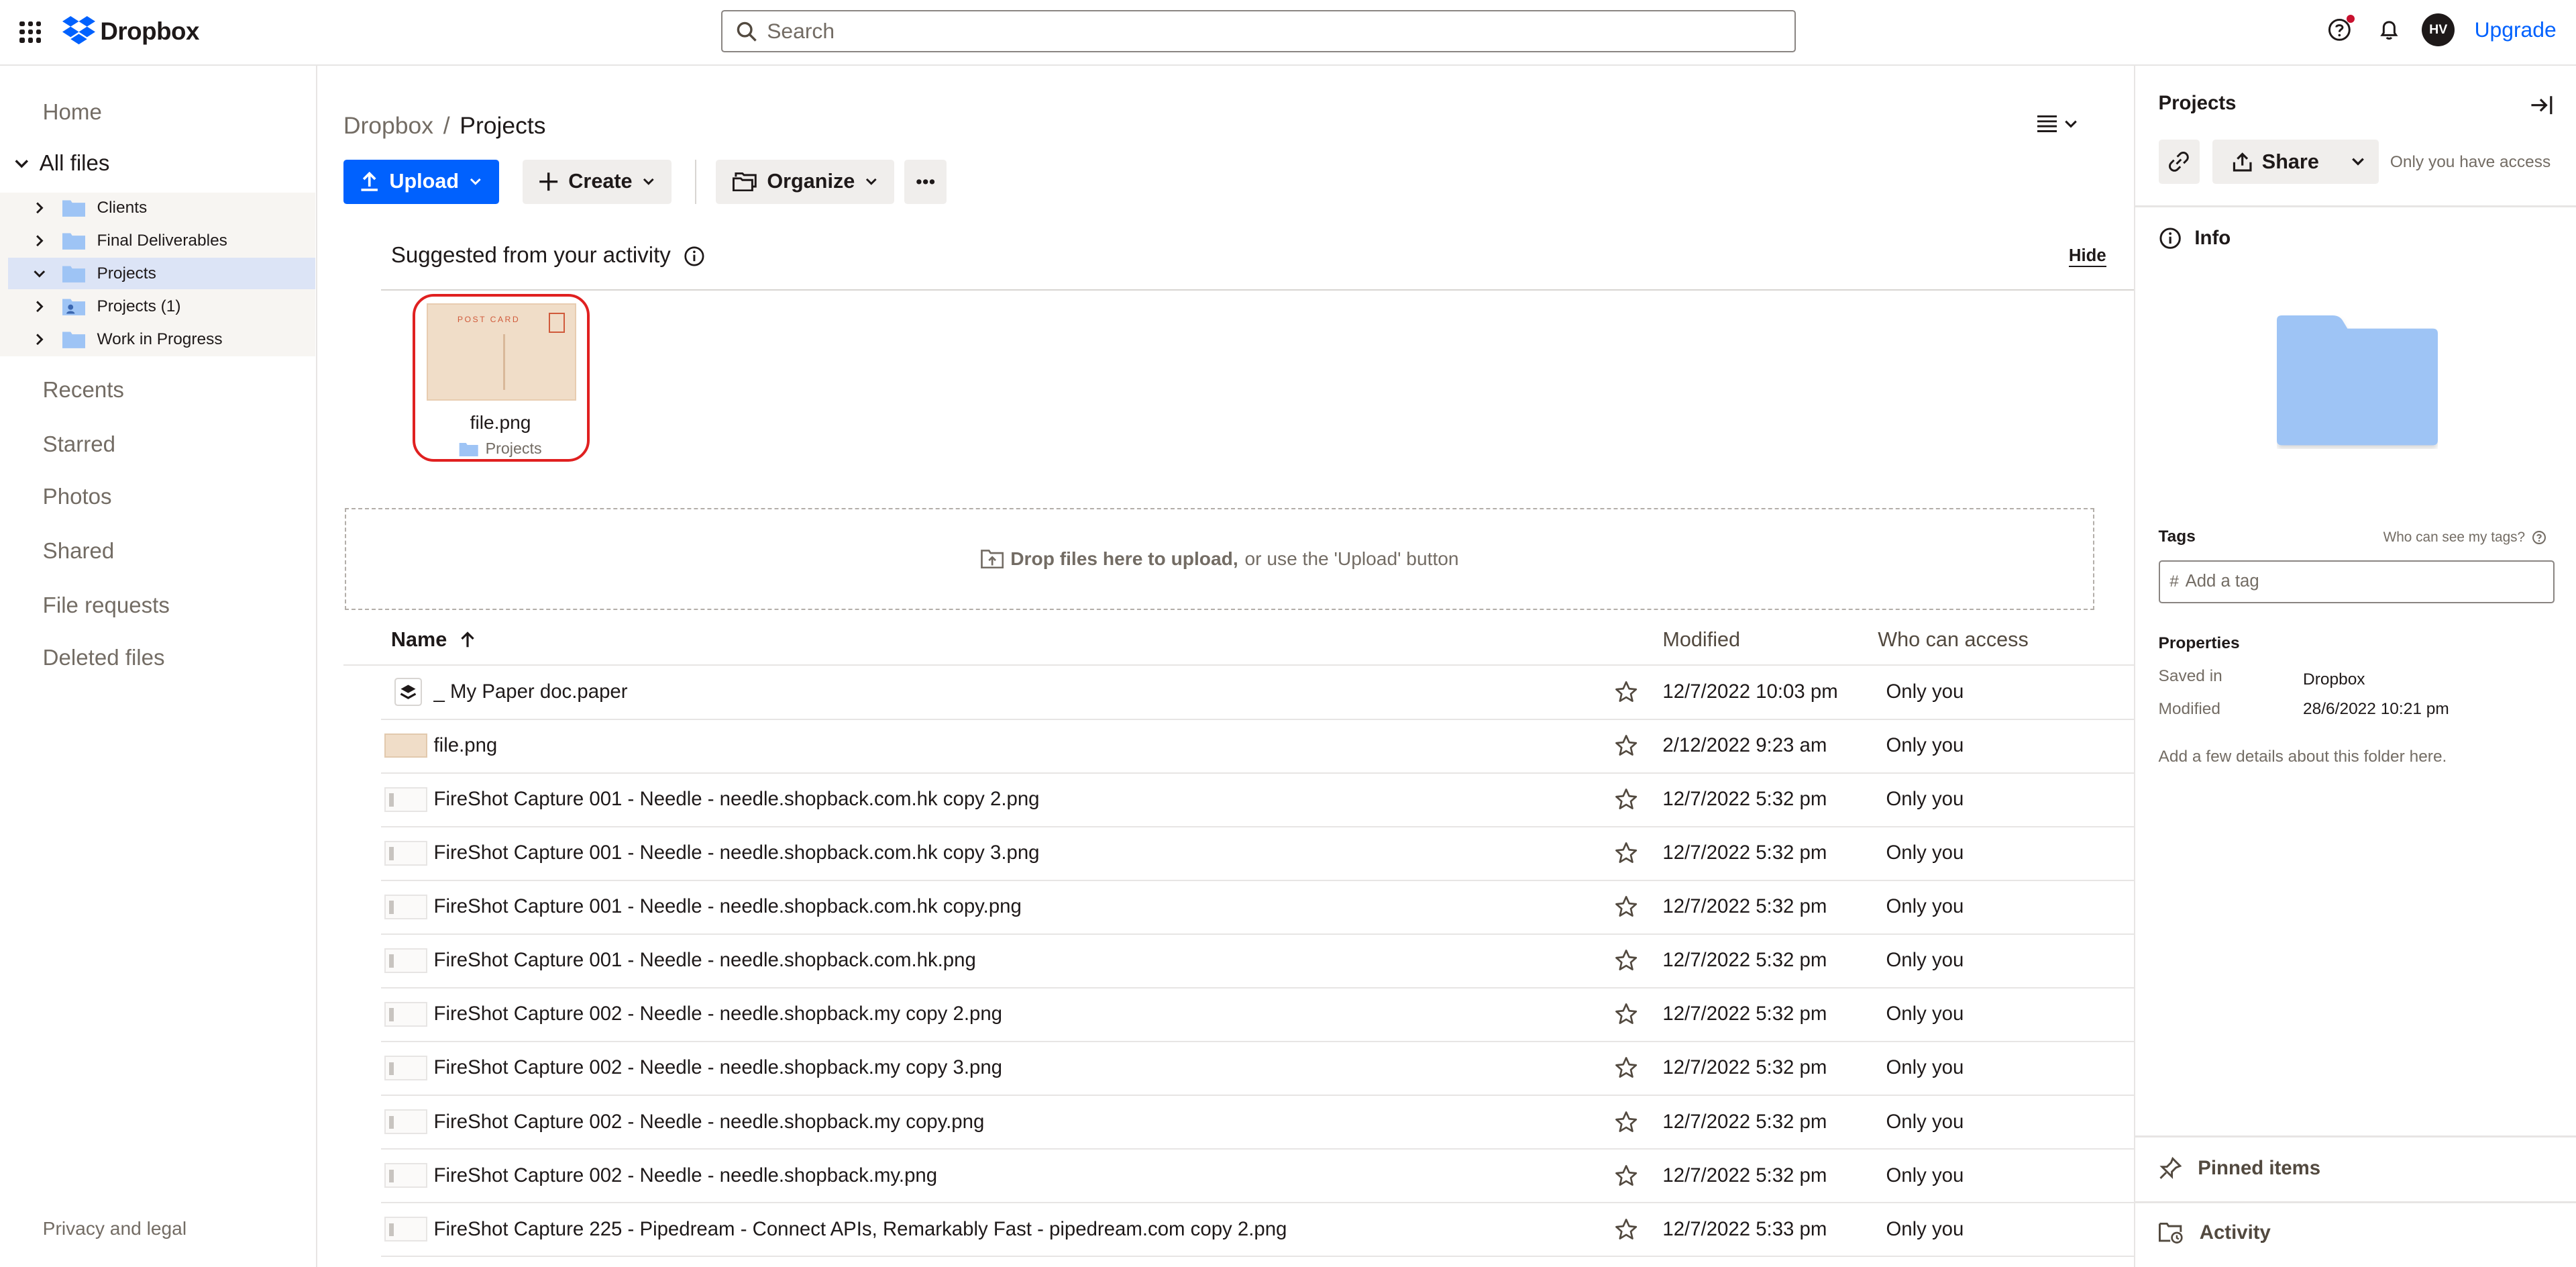 Image resolution: width=2576 pixels, height=1267 pixels. What do you see at coordinates (466, 745) in the screenshot?
I see `file-name: file.png` at bounding box center [466, 745].